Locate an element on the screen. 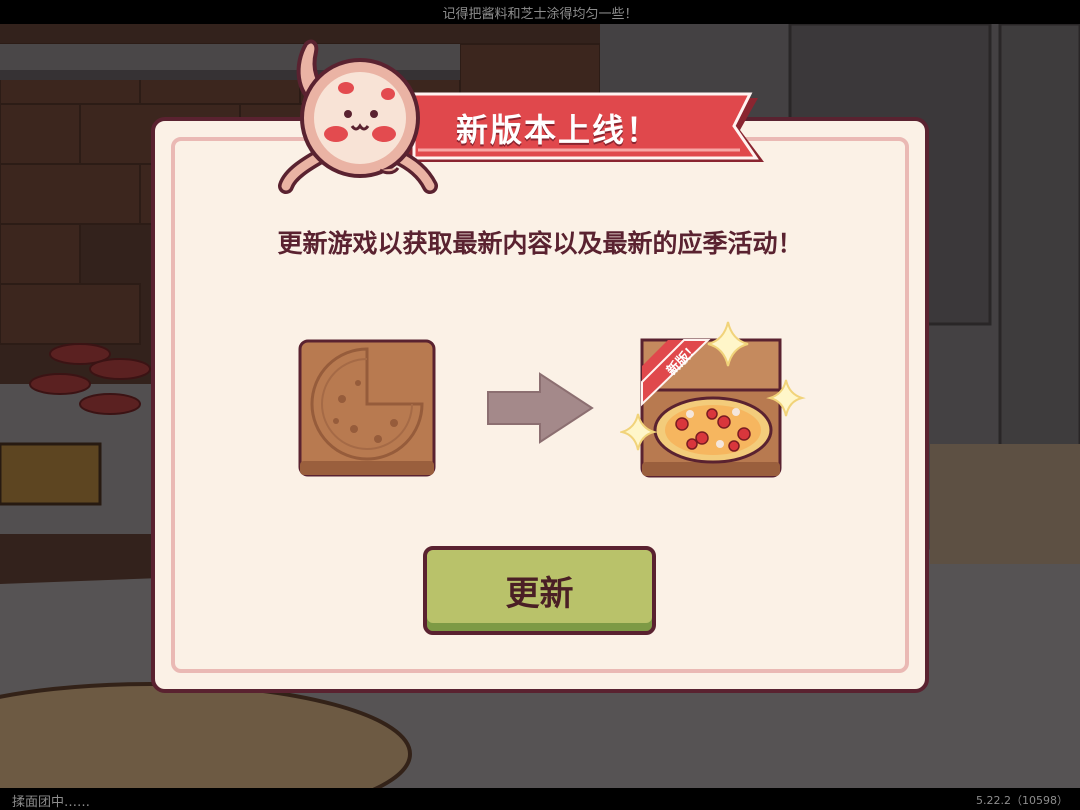  hint-text: 记得把酱料和芝士涂得均匀一些！ is located at coordinates (540, 14).